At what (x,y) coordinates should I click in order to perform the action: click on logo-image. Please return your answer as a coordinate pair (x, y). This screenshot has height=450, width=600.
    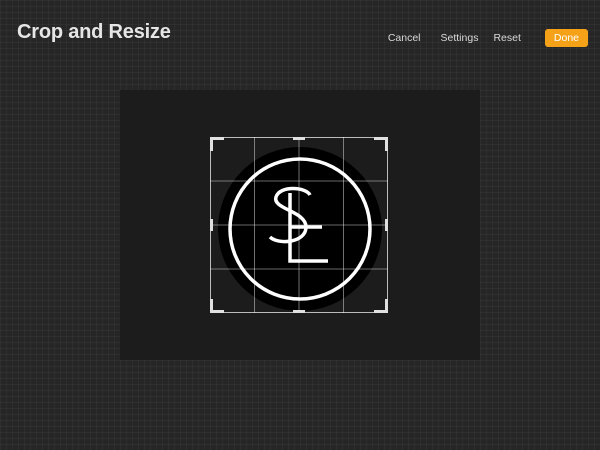
    Looking at the image, I should click on (300, 229).